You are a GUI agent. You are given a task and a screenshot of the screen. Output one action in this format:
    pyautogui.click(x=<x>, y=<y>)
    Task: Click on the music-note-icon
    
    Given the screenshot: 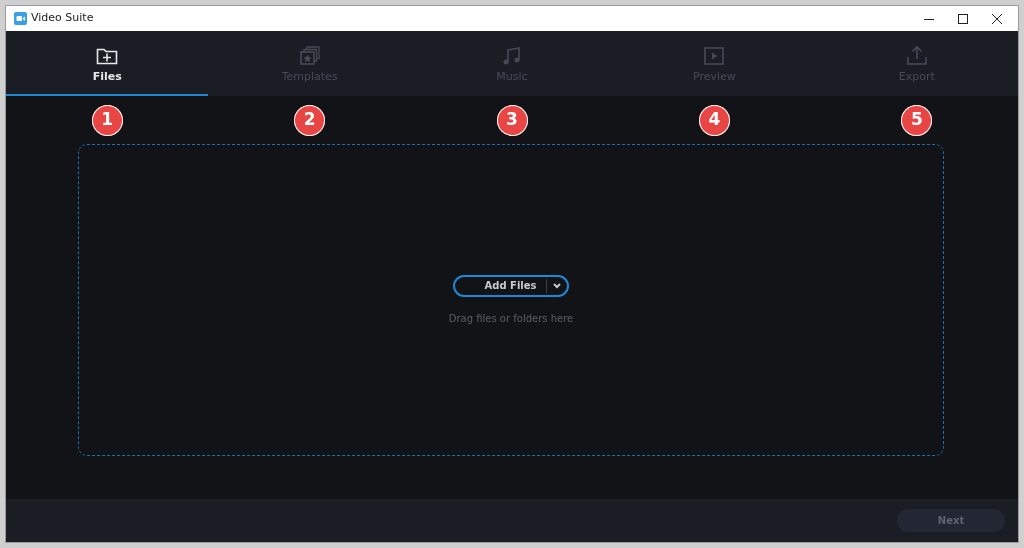 What is the action you would take?
    pyautogui.click(x=512, y=55)
    